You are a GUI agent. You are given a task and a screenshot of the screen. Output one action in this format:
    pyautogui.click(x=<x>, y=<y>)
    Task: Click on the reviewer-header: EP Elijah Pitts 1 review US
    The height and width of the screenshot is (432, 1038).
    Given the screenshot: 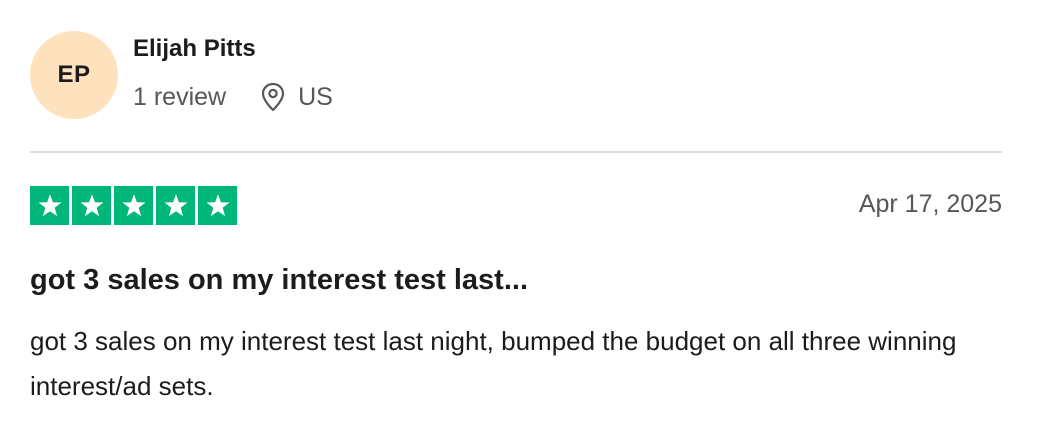 What is the action you would take?
    pyautogui.click(x=181, y=75)
    